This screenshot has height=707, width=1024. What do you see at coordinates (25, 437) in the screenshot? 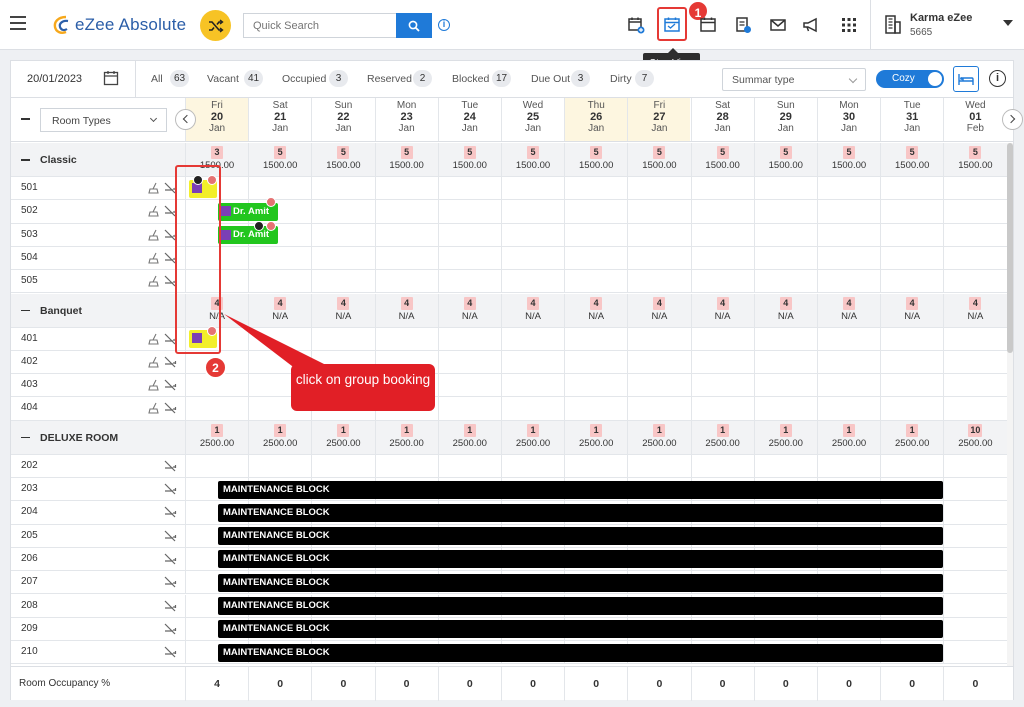
I see `collapse-group-icon` at bounding box center [25, 437].